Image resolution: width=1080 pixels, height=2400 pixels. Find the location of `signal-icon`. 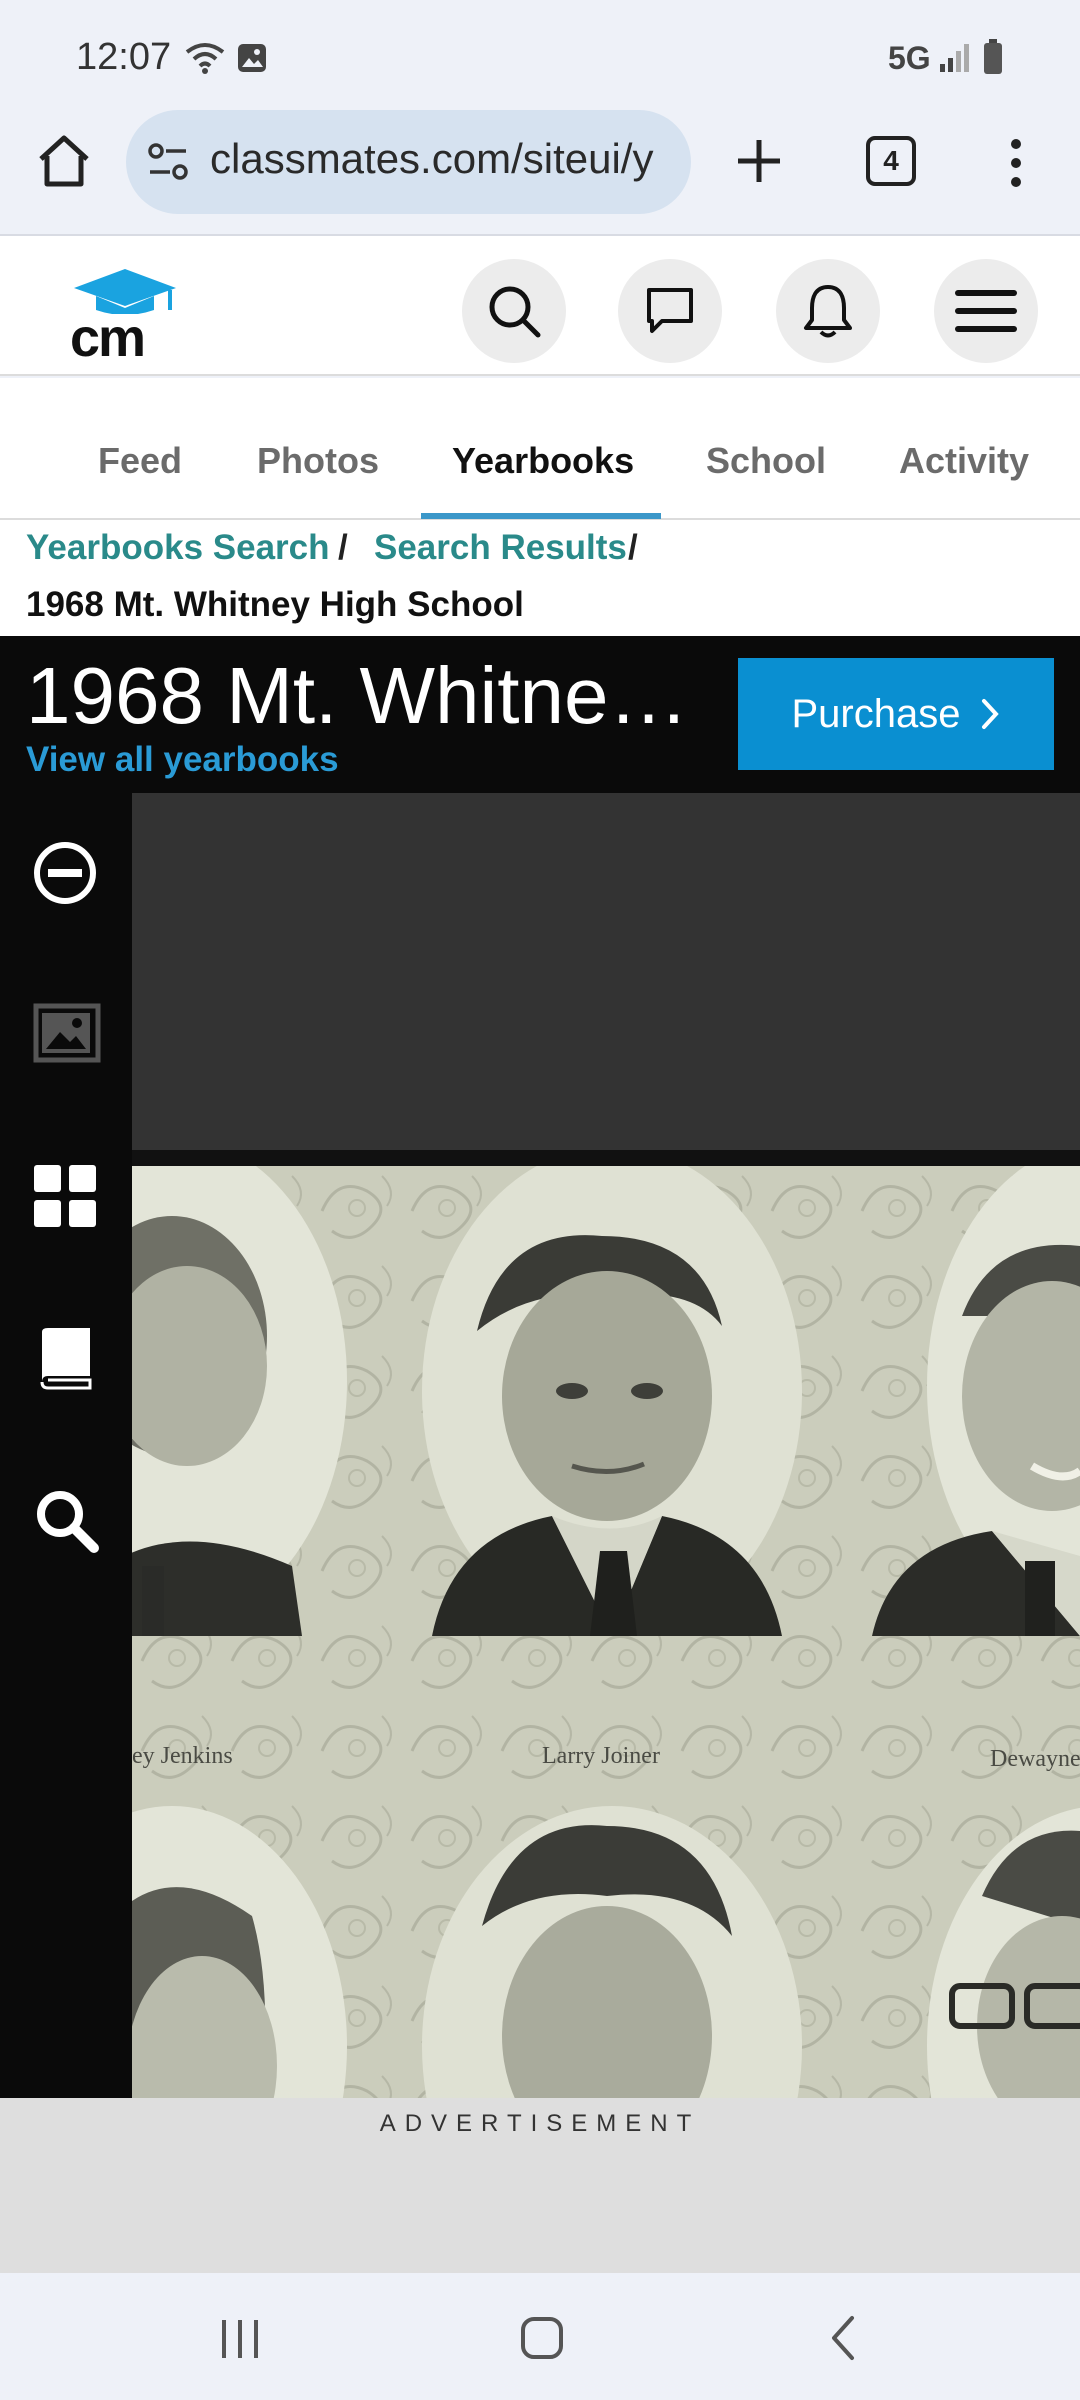

signal-icon is located at coordinates (954, 58).